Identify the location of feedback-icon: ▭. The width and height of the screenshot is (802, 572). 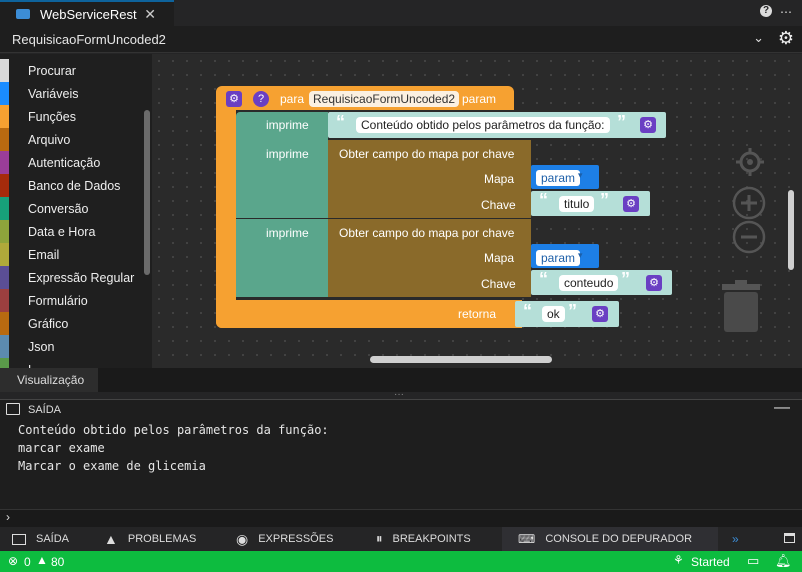
(753, 561).